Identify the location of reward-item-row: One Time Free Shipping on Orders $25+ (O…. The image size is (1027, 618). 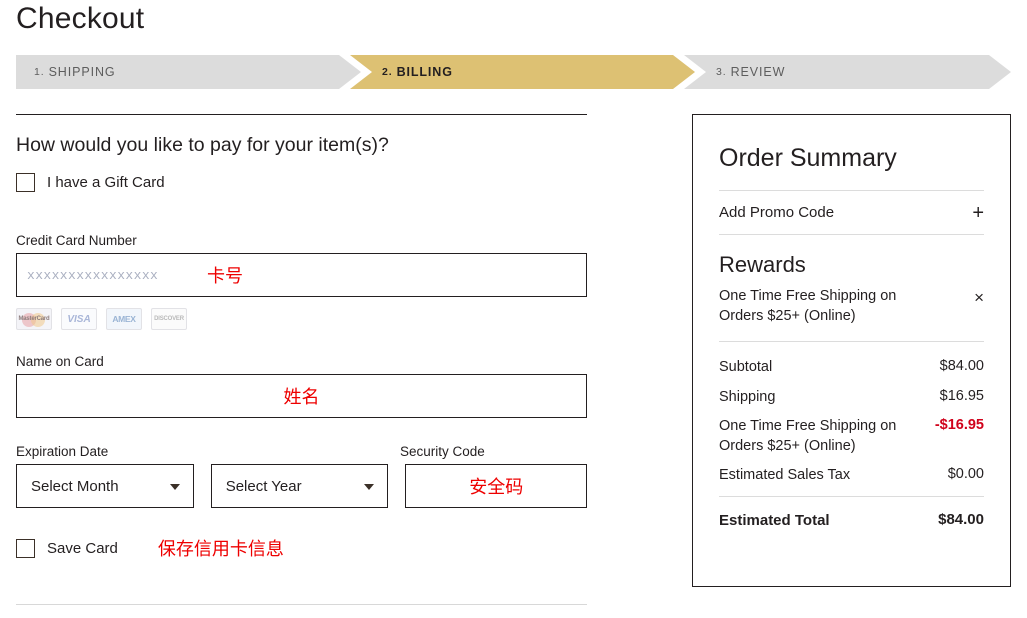
(851, 306).